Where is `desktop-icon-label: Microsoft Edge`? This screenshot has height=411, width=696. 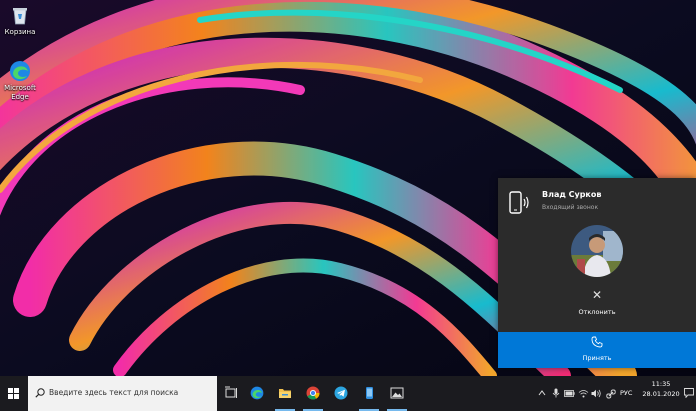
desktop-icon-label: Microsoft Edge is located at coordinates (20, 92).